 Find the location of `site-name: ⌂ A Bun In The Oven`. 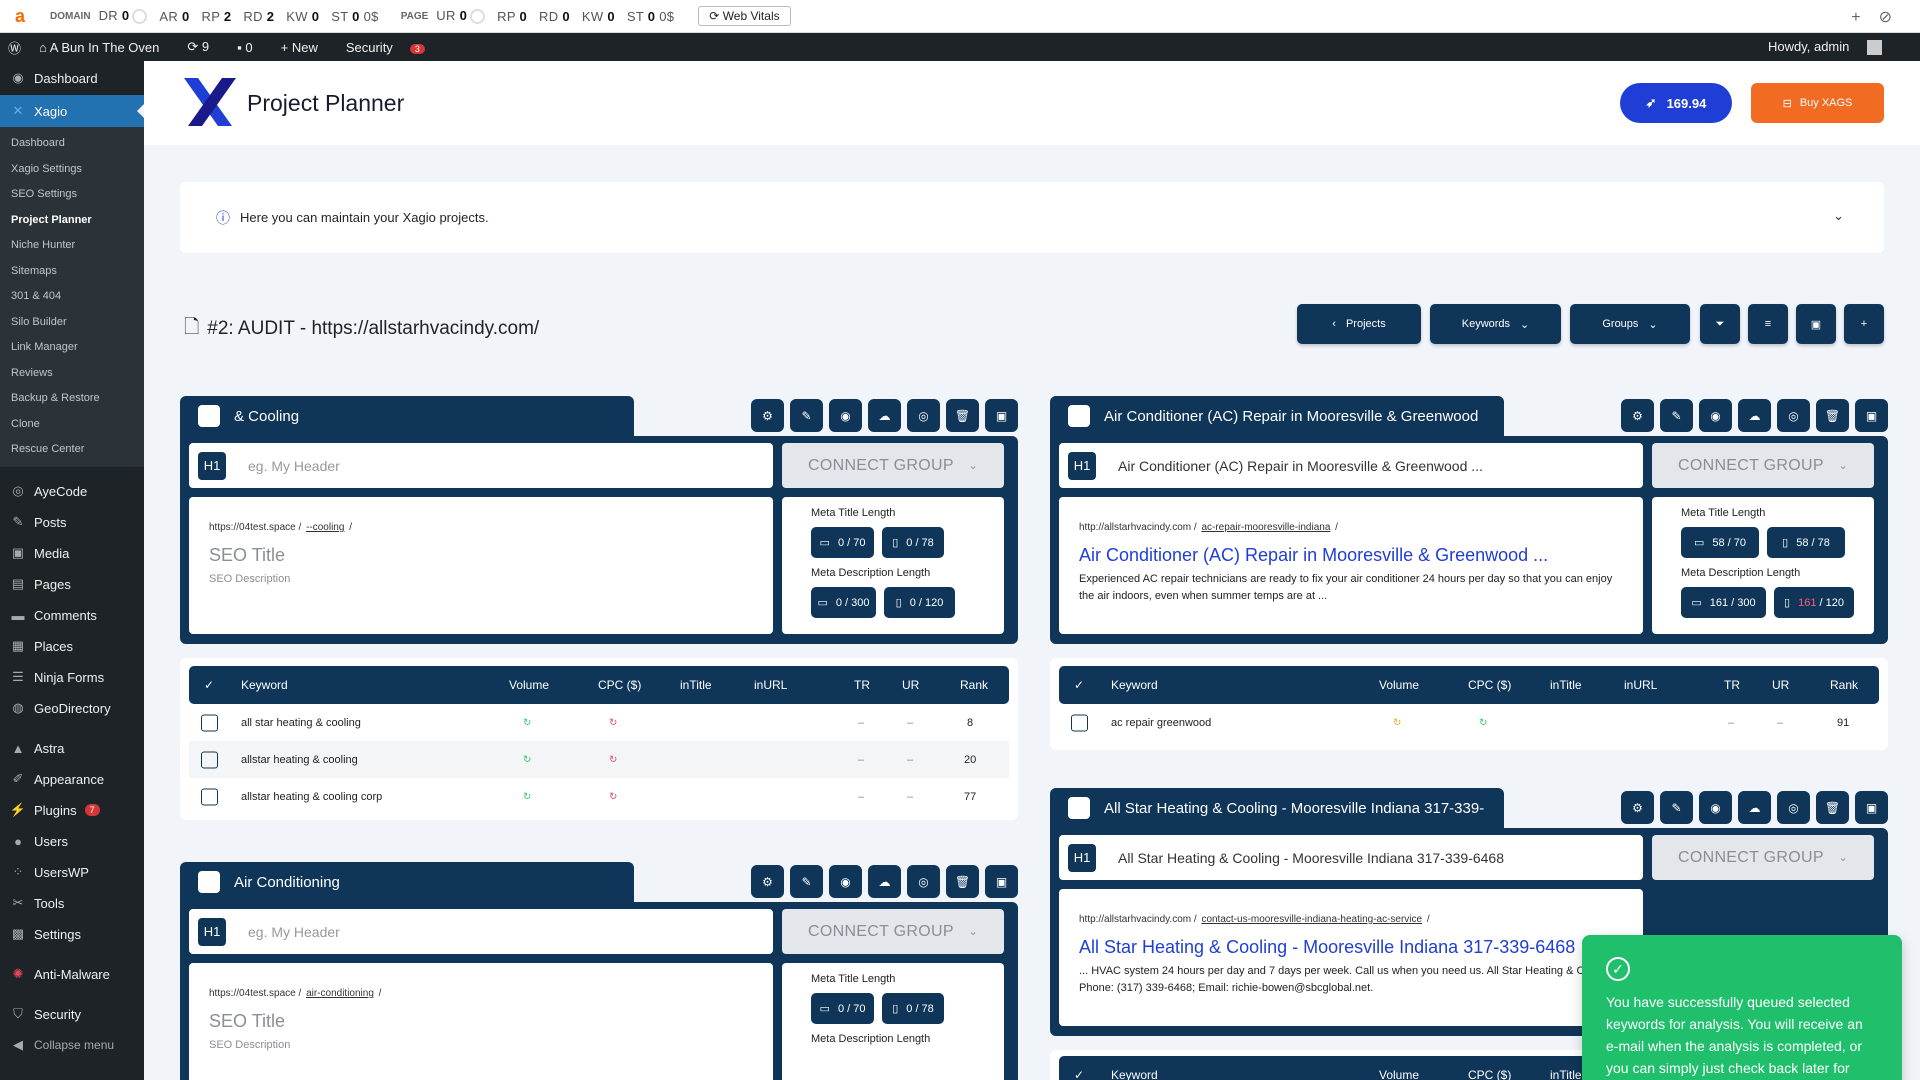

site-name: ⌂ A Bun In The Oven is located at coordinates (106, 47).